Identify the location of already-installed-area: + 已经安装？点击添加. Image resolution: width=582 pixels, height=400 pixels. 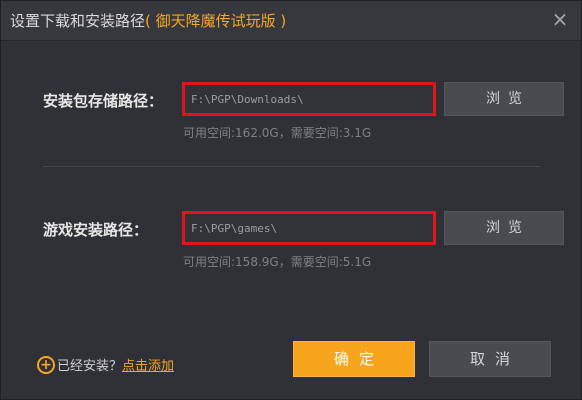
(105, 365).